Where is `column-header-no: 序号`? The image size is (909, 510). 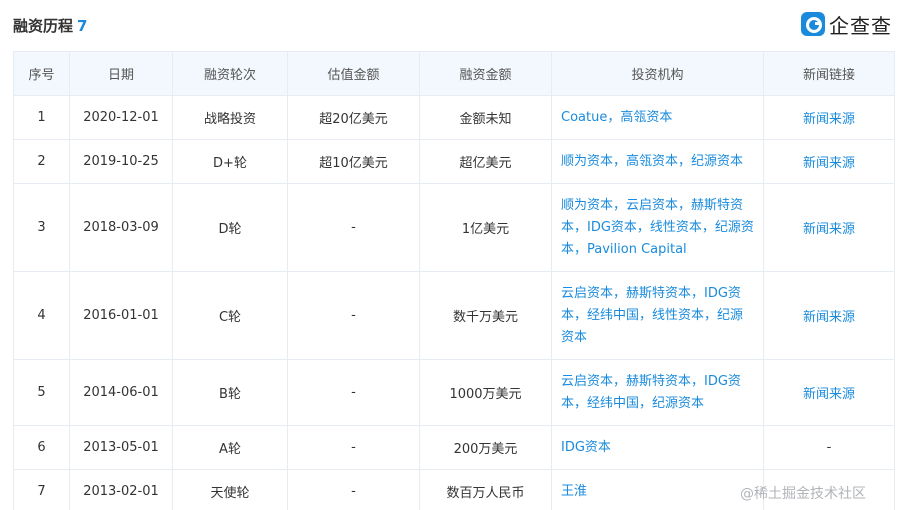
column-header-no: 序号 is located at coordinates (41, 73).